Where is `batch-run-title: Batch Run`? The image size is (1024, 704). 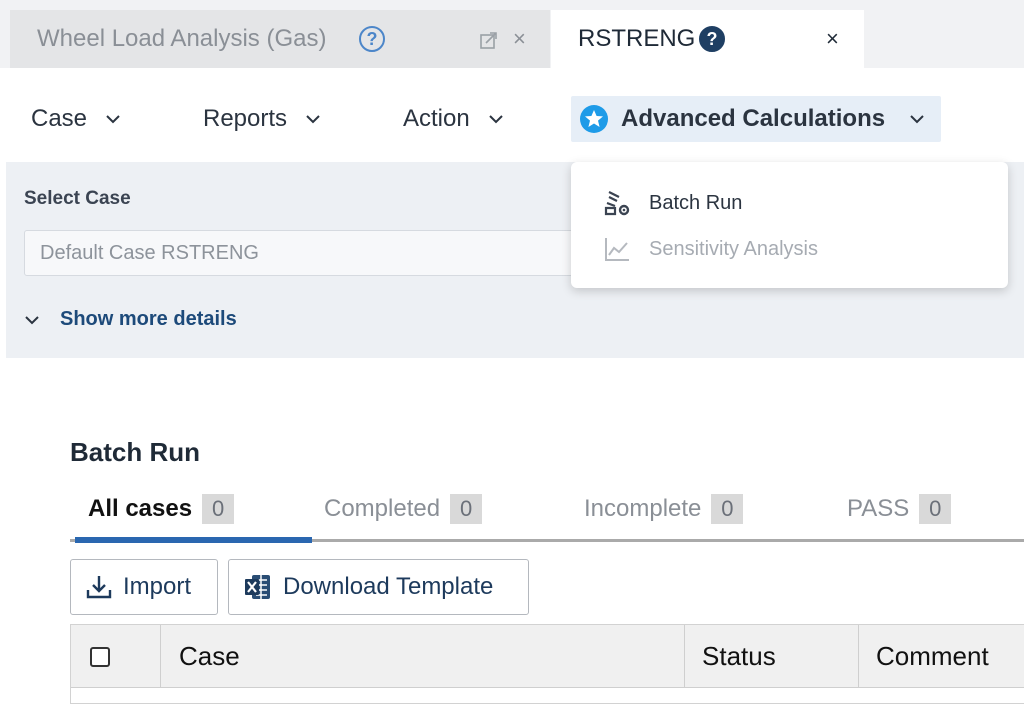
batch-run-title: Batch Run is located at coordinates (135, 452).